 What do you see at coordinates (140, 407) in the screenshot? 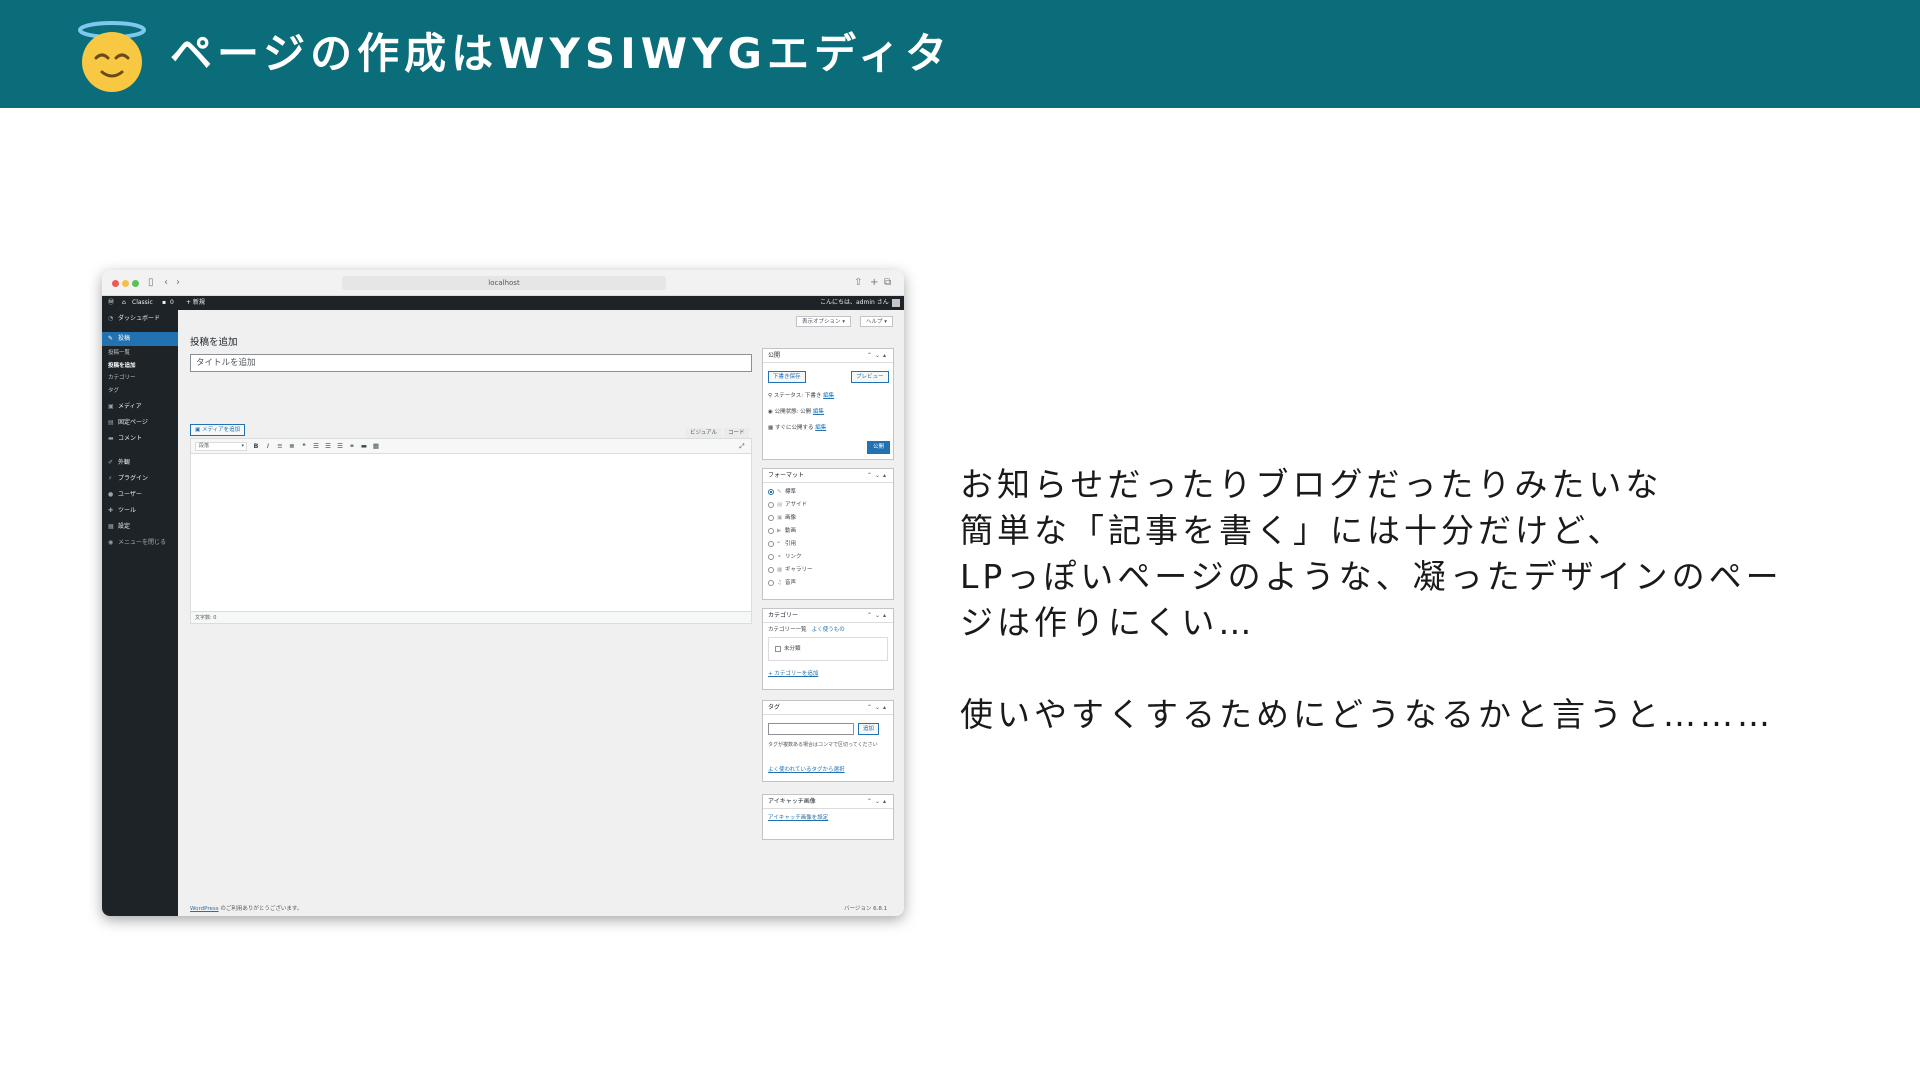
I see `menu-media: ▣ メディア` at bounding box center [140, 407].